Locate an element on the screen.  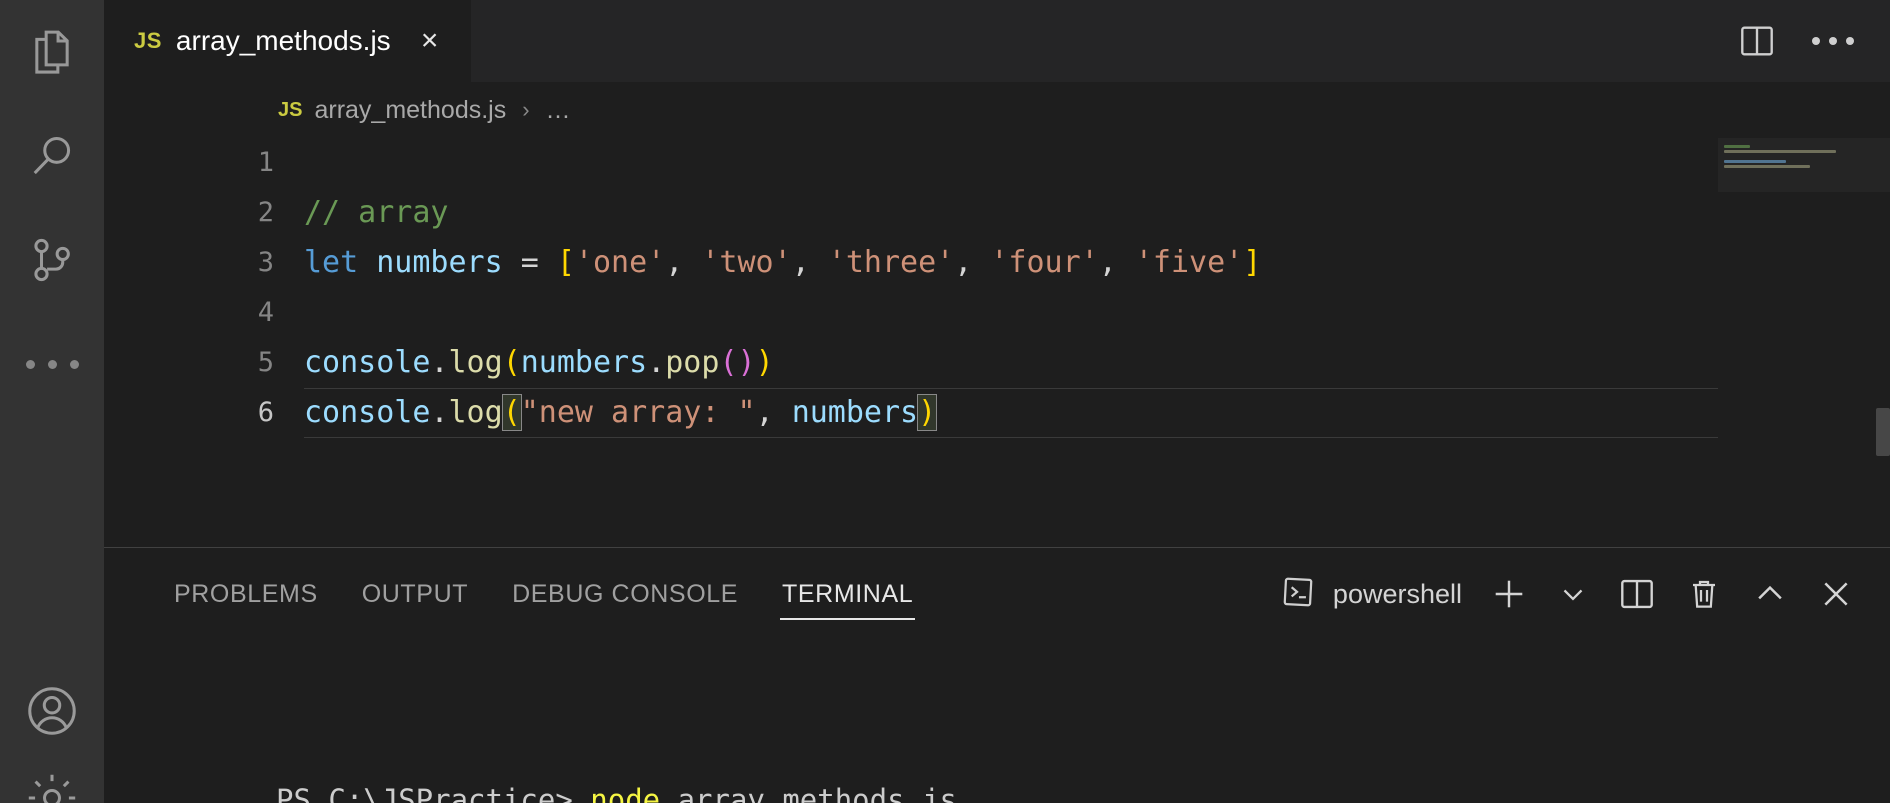
editor-scrollbar is located at coordinates (1883, 432).